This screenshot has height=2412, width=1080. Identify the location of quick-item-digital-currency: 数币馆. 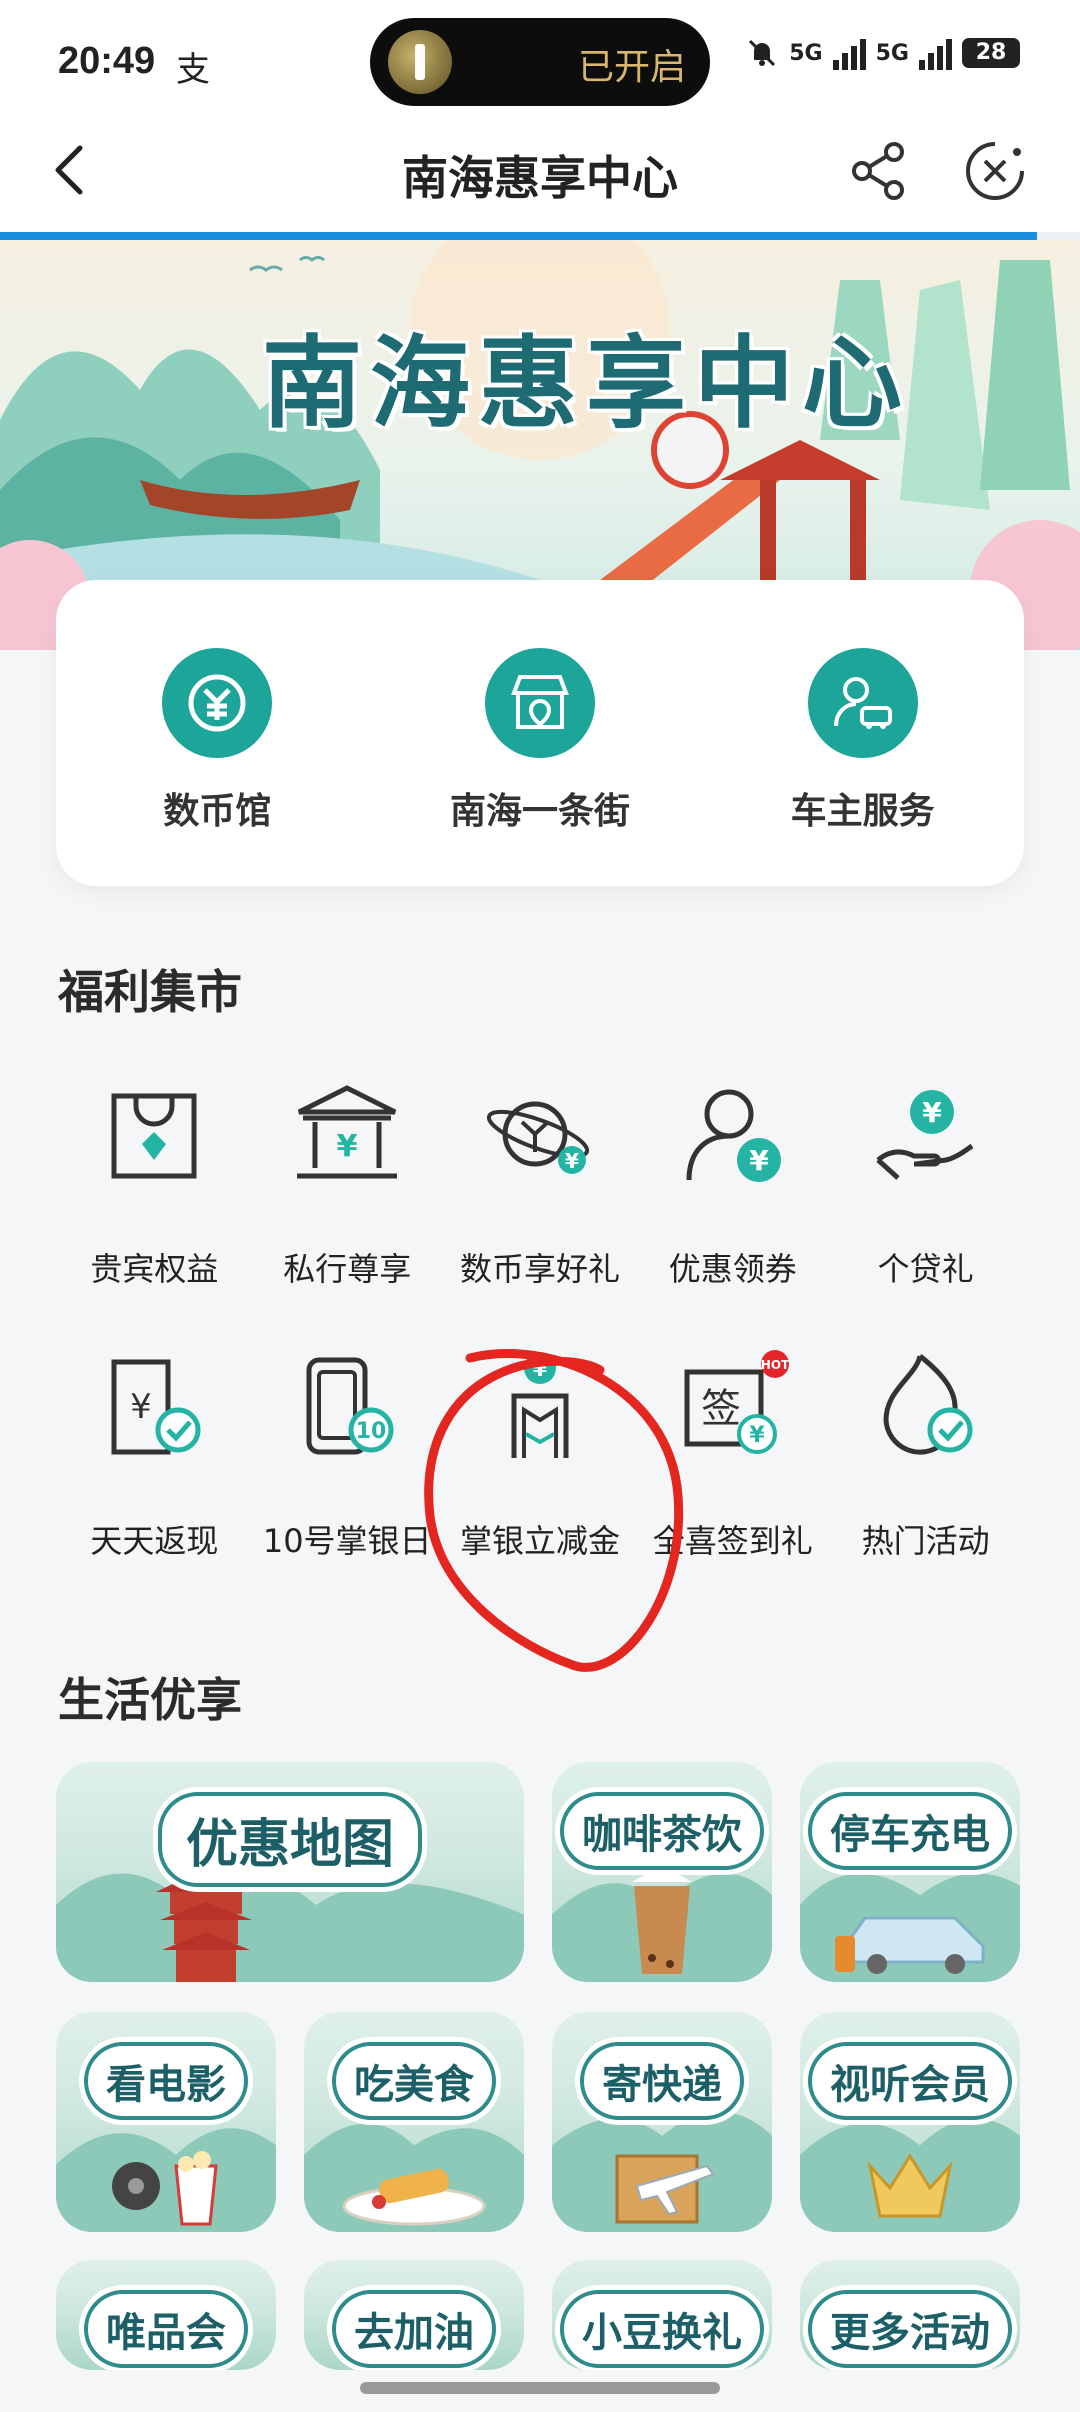
(217, 733).